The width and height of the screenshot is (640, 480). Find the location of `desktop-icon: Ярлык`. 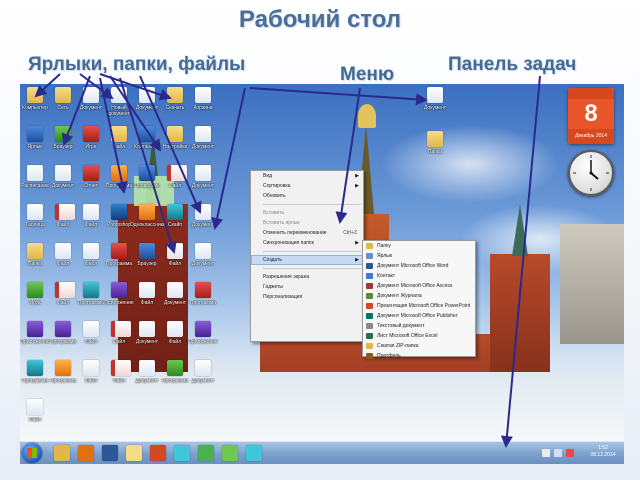

desktop-icon: Ярлык is located at coordinates (35, 143).